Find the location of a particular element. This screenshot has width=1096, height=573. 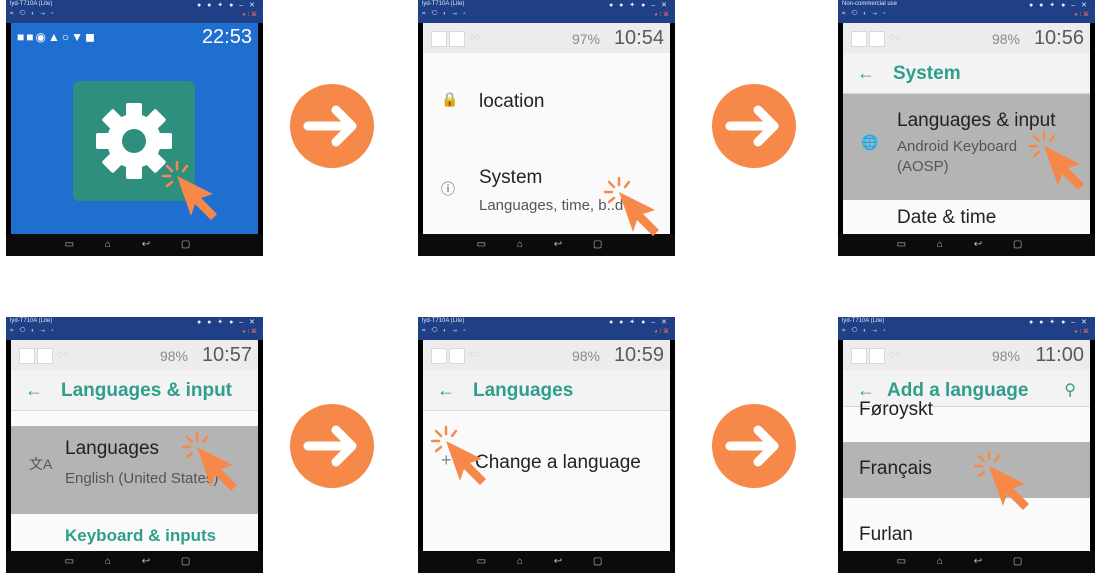

status-time: 10:59 is located at coordinates (638, 355).